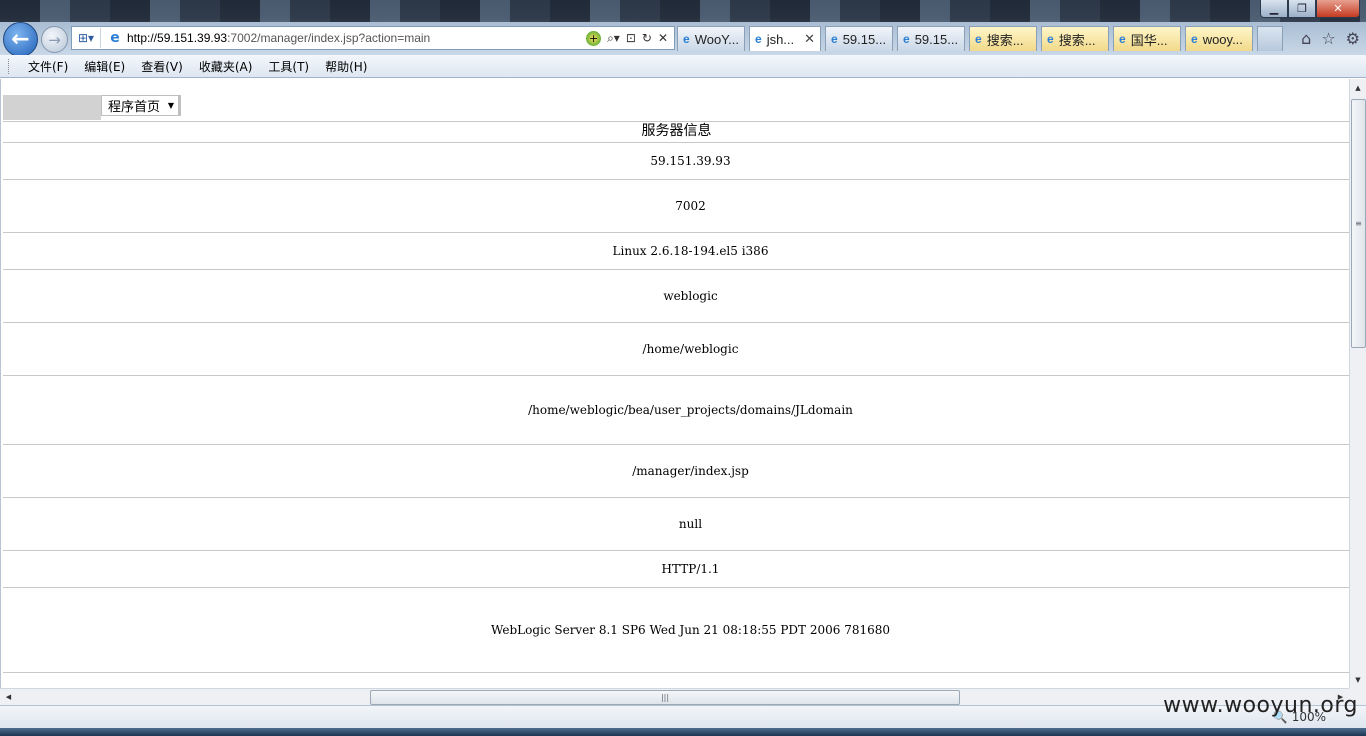  Describe the element at coordinates (134, 107) in the screenshot. I see `program-home-select-value: 程序首页` at that location.